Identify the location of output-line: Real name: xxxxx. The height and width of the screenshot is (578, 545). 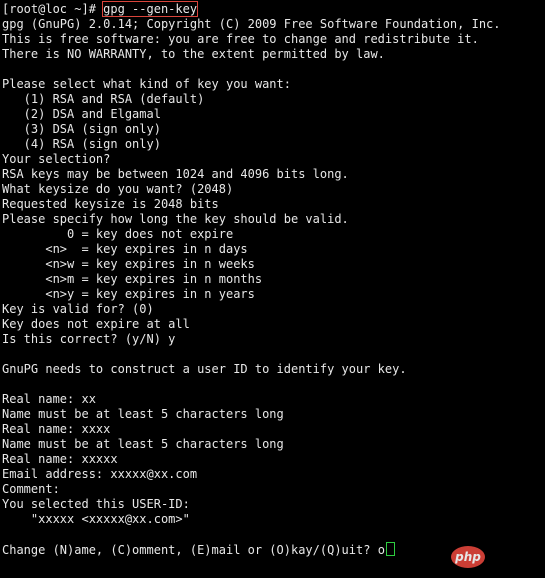
(60, 459).